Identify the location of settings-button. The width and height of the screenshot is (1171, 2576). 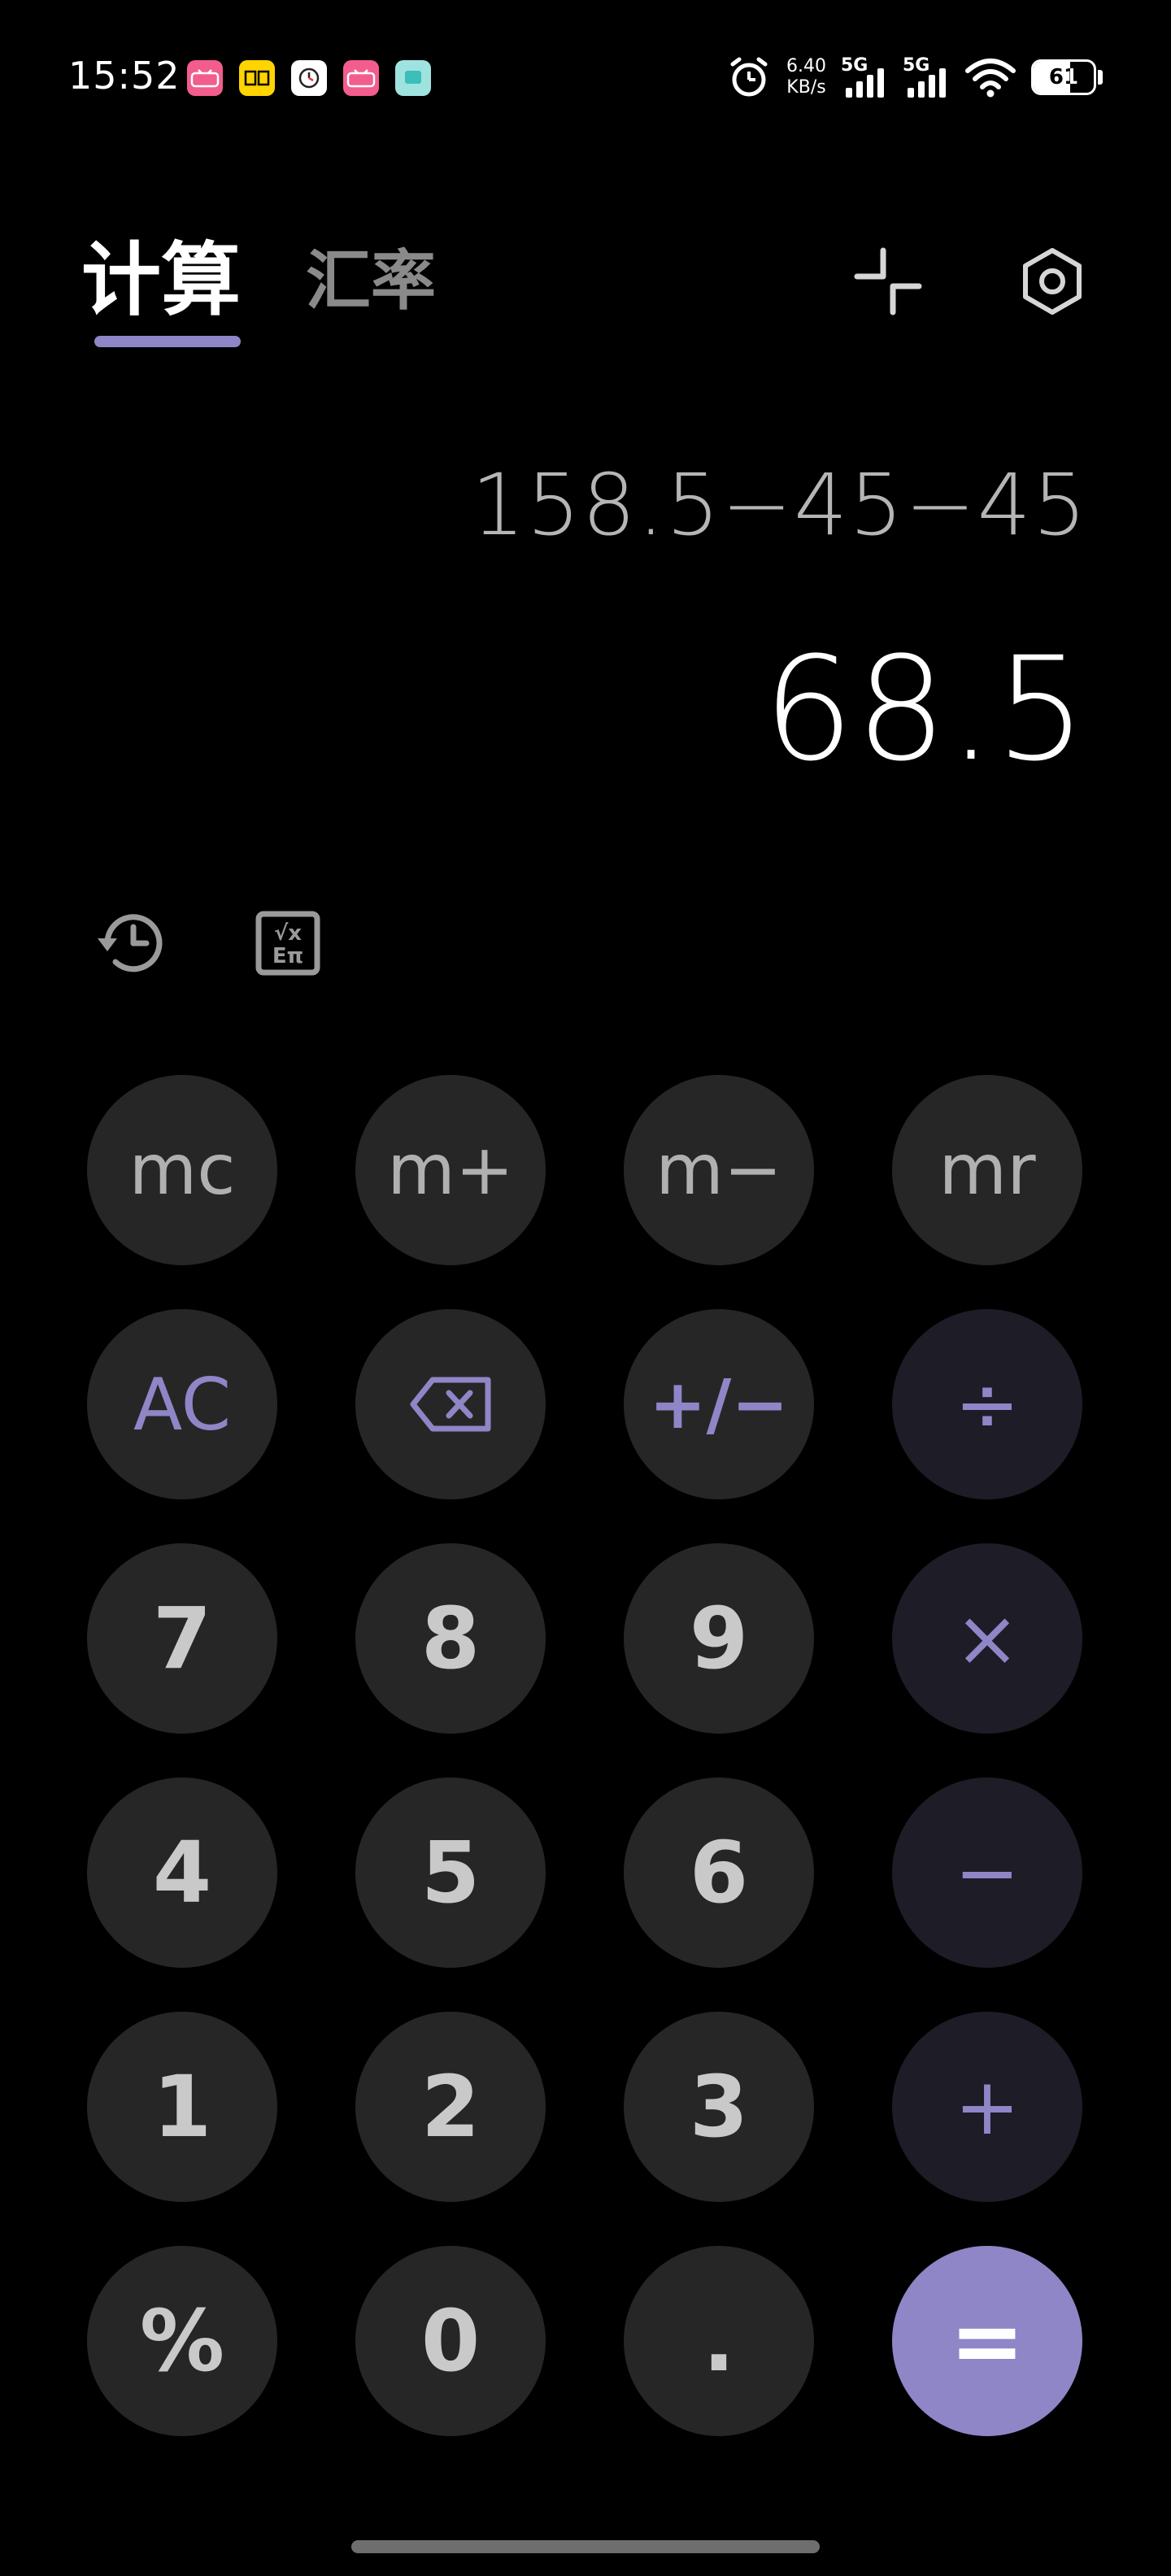
(1052, 282).